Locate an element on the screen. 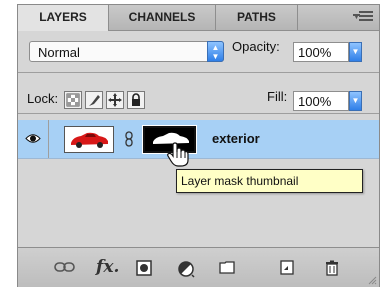 The width and height of the screenshot is (384, 293). fill-field: 100% is located at coordinates (321, 101).